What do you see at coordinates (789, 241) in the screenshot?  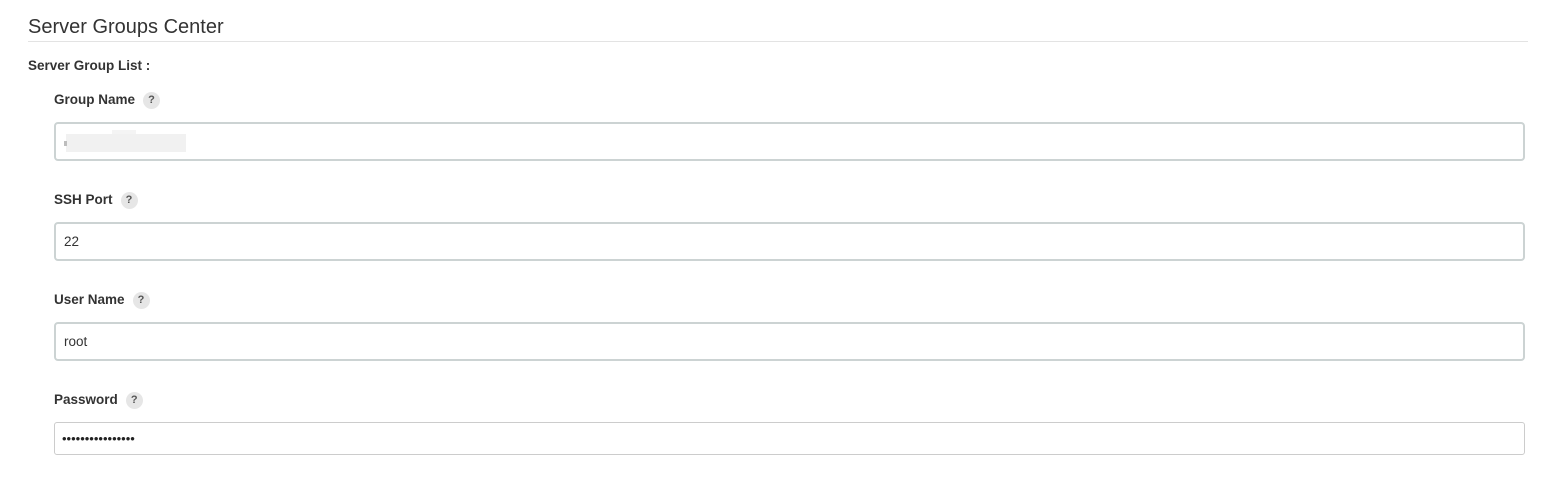 I see `ssh-port-input: 22` at bounding box center [789, 241].